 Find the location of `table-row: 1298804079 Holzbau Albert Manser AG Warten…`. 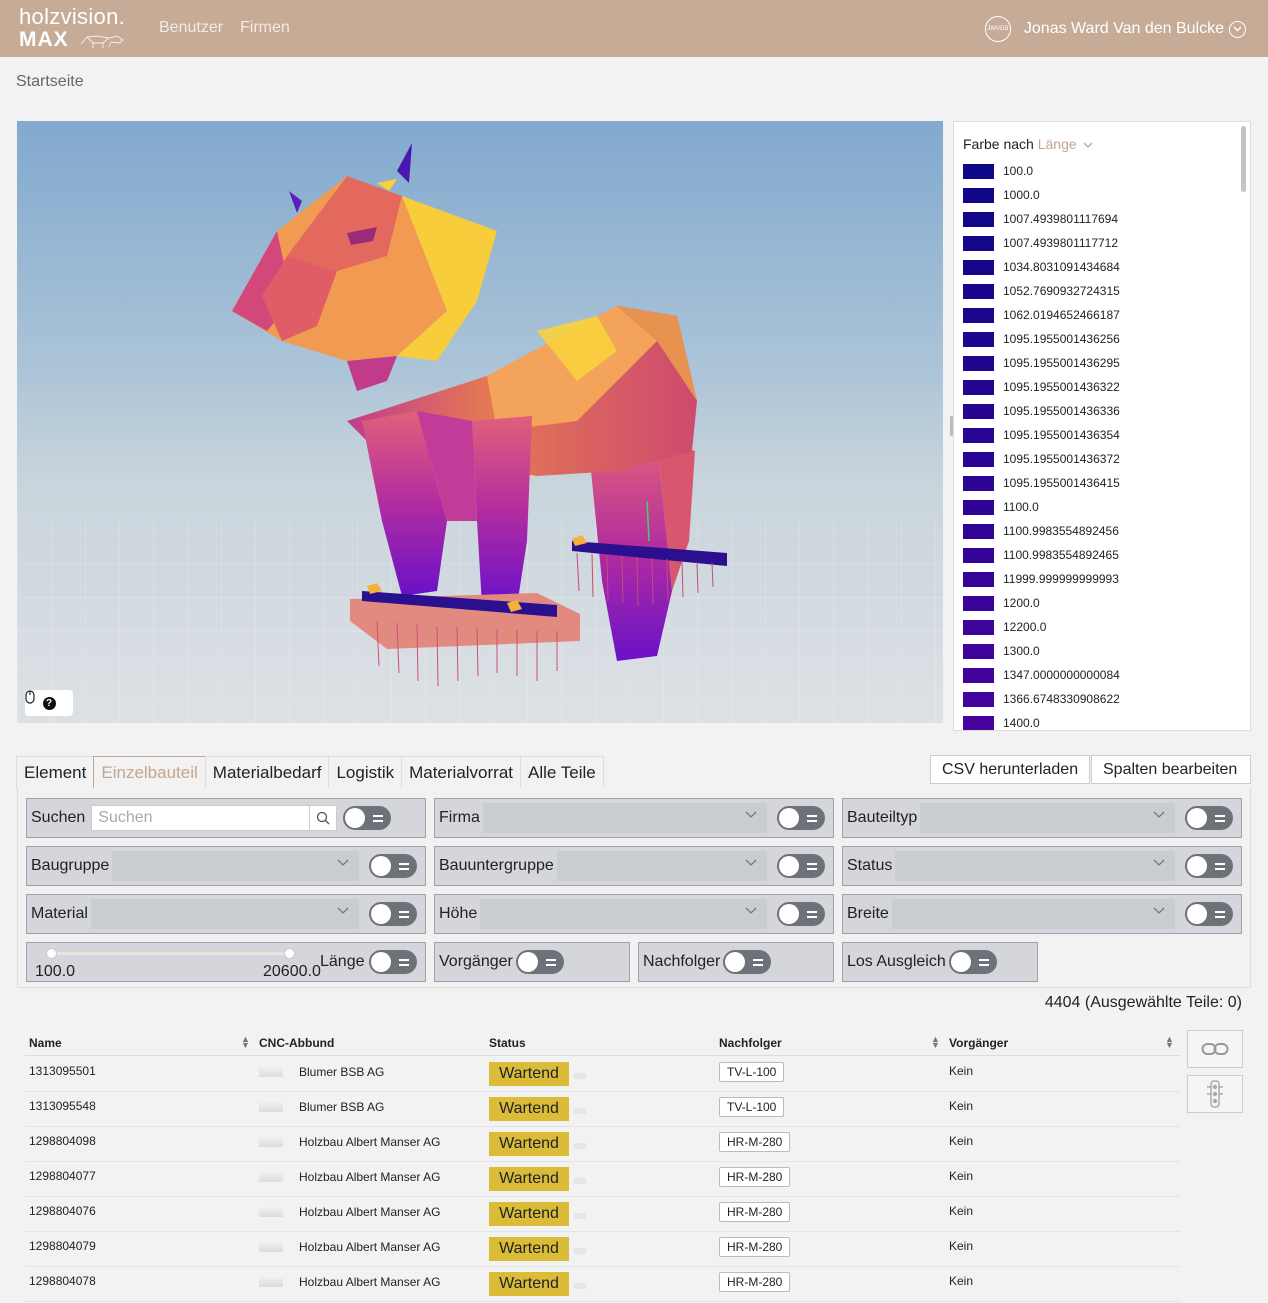

table-row: 1298804079 Holzbau Albert Manser AG Warten… is located at coordinates (602, 1249).